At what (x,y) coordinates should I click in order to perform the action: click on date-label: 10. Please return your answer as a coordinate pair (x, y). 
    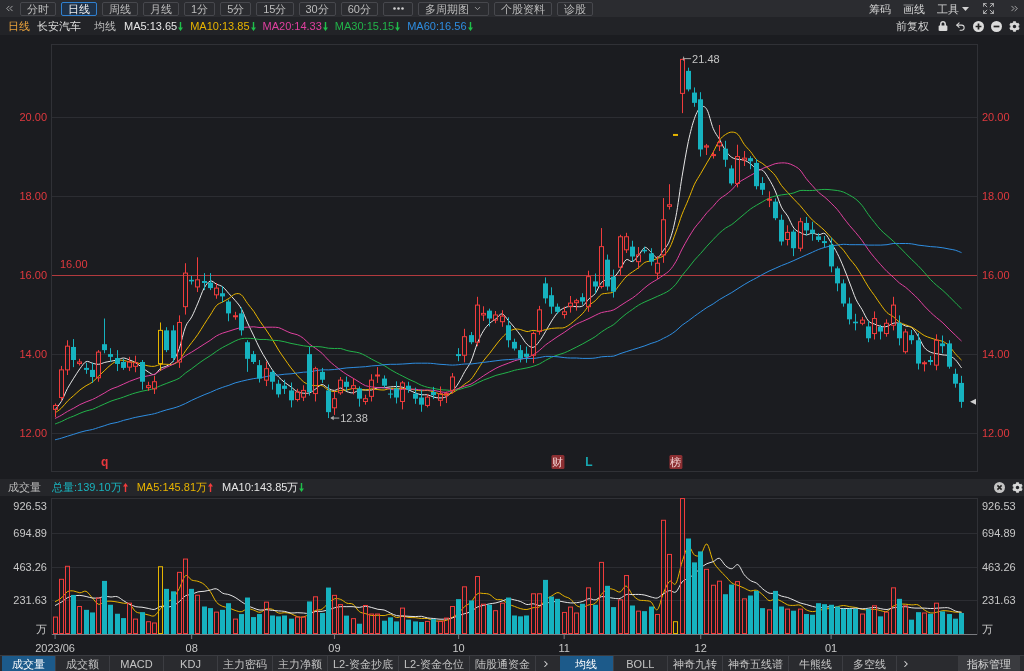
    Looking at the image, I should click on (458, 648).